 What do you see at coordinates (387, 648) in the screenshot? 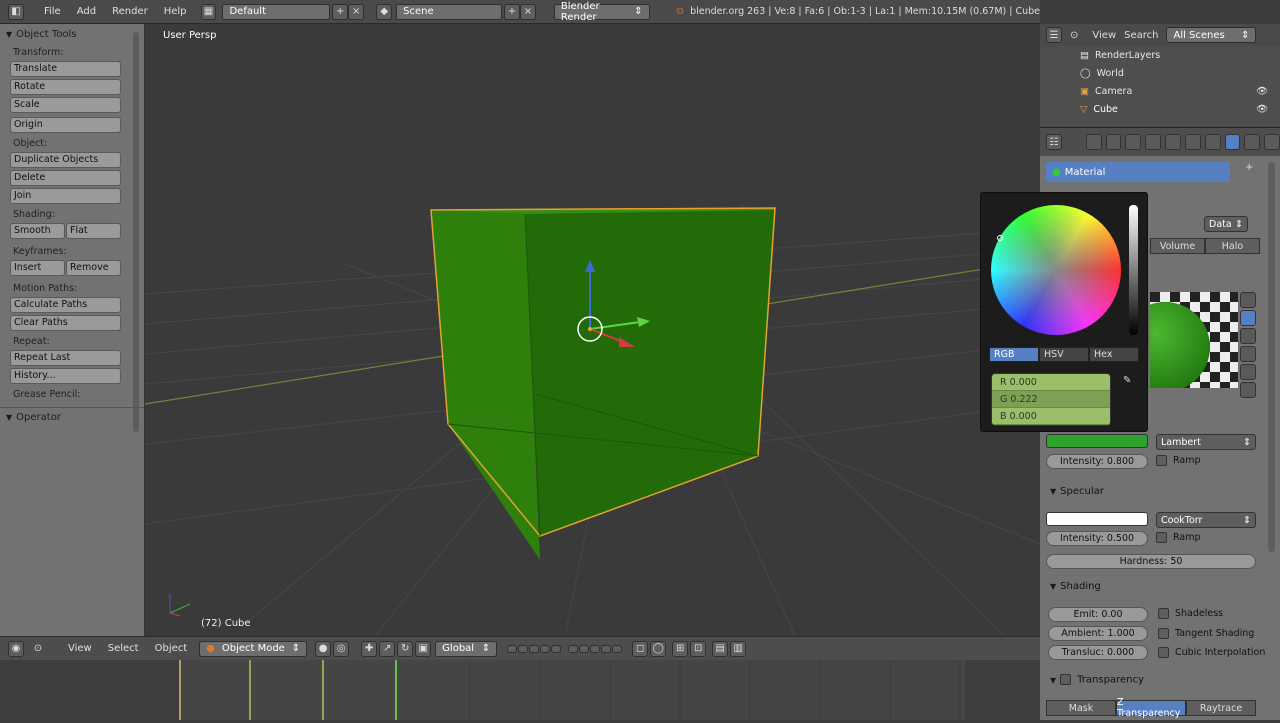
I see `translate-manipulator-icon: ↗` at bounding box center [387, 648].